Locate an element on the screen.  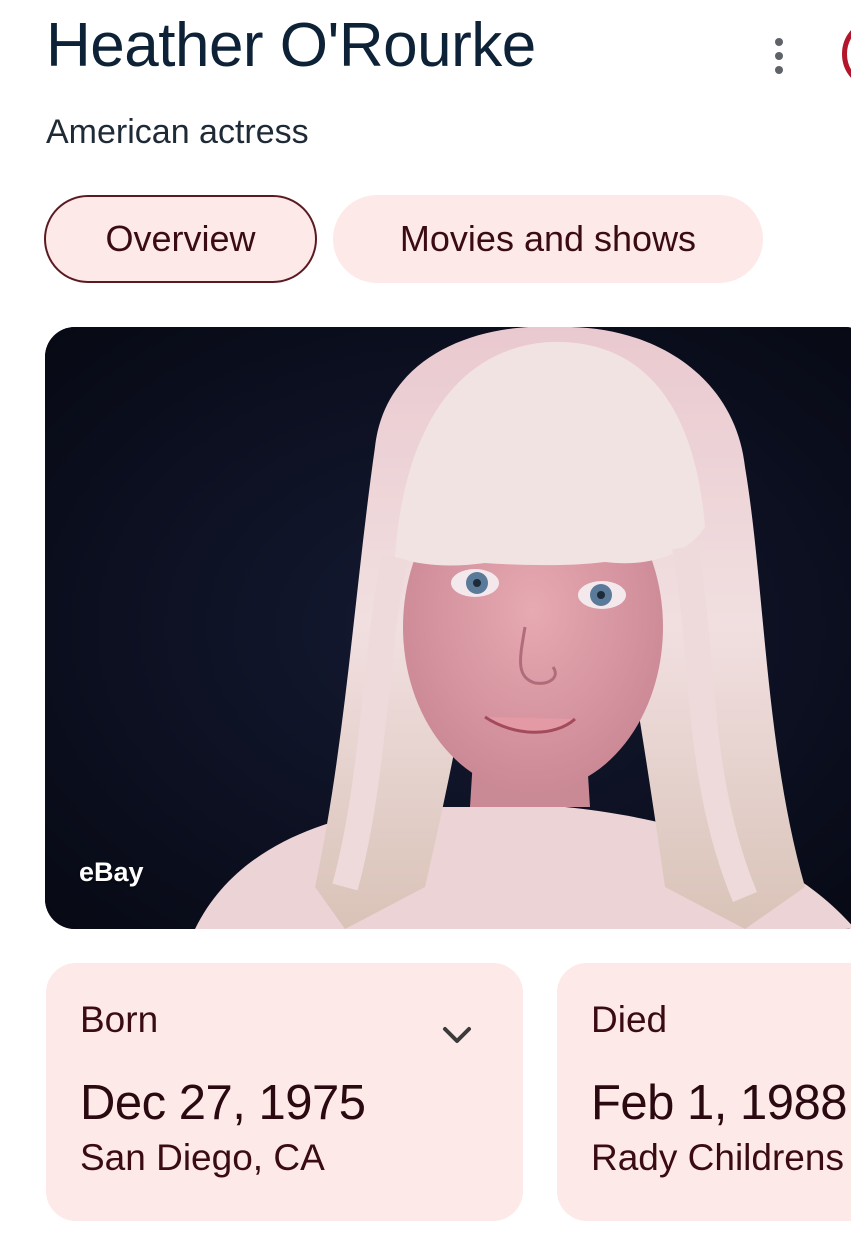
page-subtitle: American actress is located at coordinates (177, 132).